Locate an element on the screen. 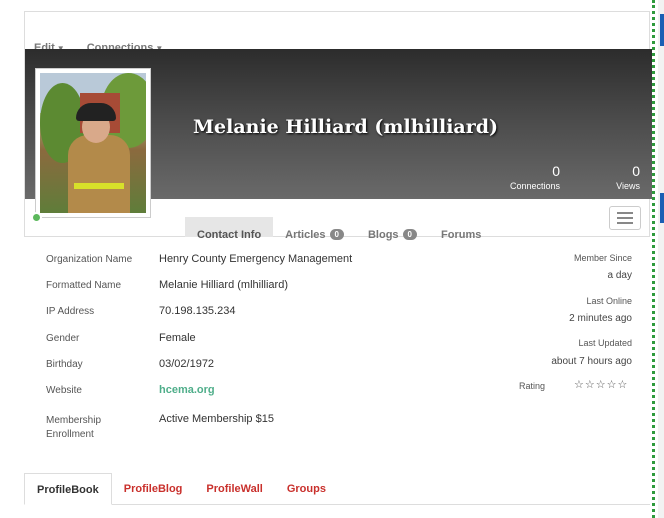 The image size is (664, 518). tab-profilewall: ProfileWall is located at coordinates (234, 489).